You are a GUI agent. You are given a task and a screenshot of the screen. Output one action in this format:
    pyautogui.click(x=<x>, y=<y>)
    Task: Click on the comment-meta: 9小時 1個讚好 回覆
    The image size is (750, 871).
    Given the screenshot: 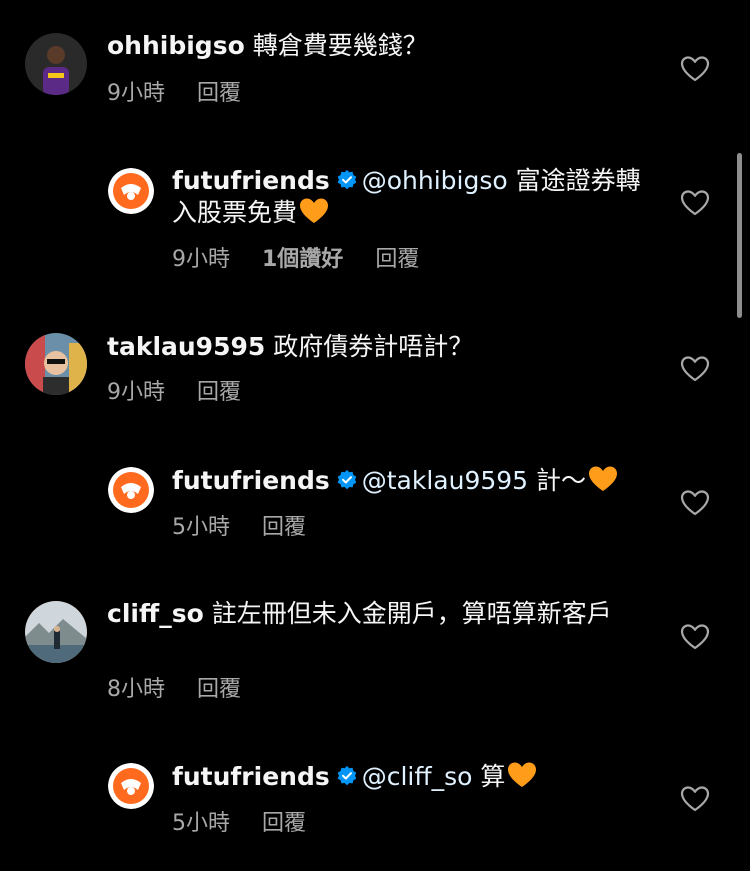 What is the action you would take?
    pyautogui.click(x=311, y=260)
    